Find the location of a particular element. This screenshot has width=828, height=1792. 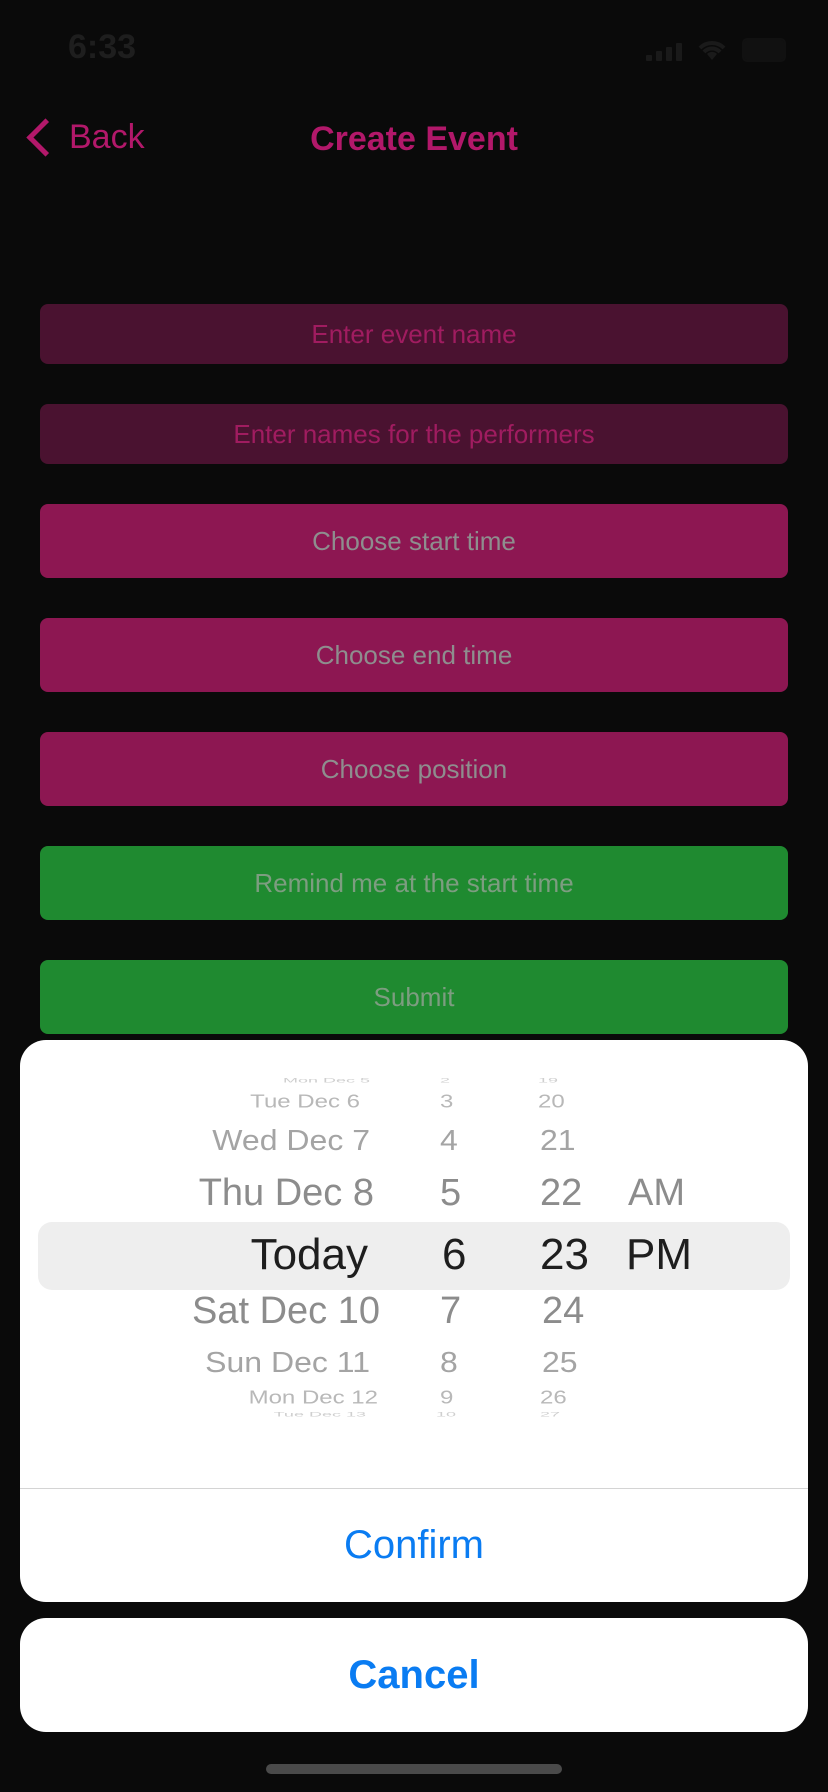

choose-end-time-label: Choose end time is located at coordinates (414, 654).